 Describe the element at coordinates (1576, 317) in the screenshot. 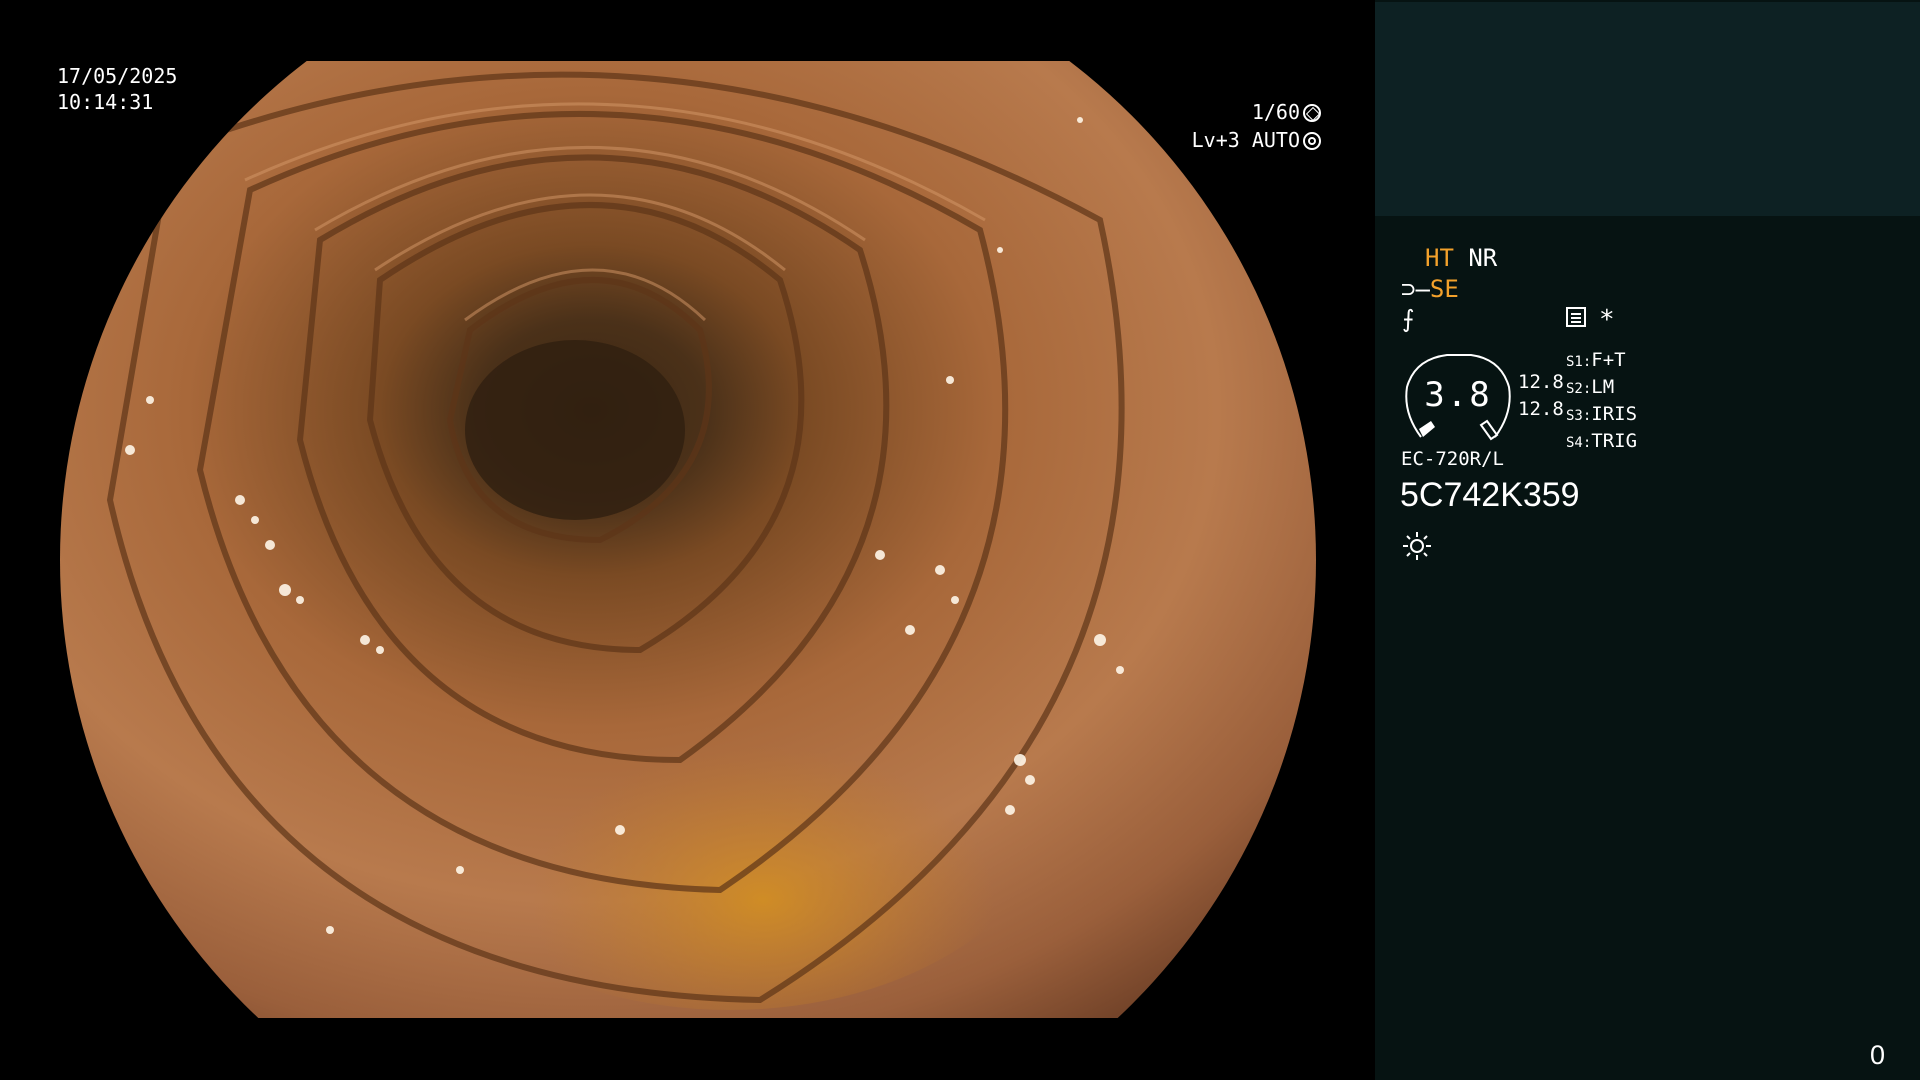

I see `document-icon` at that location.